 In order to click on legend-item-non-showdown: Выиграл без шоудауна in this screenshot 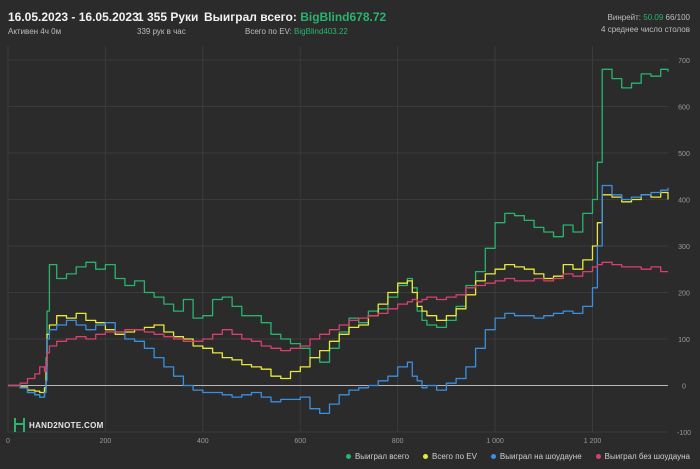, I will do `click(642, 456)`.